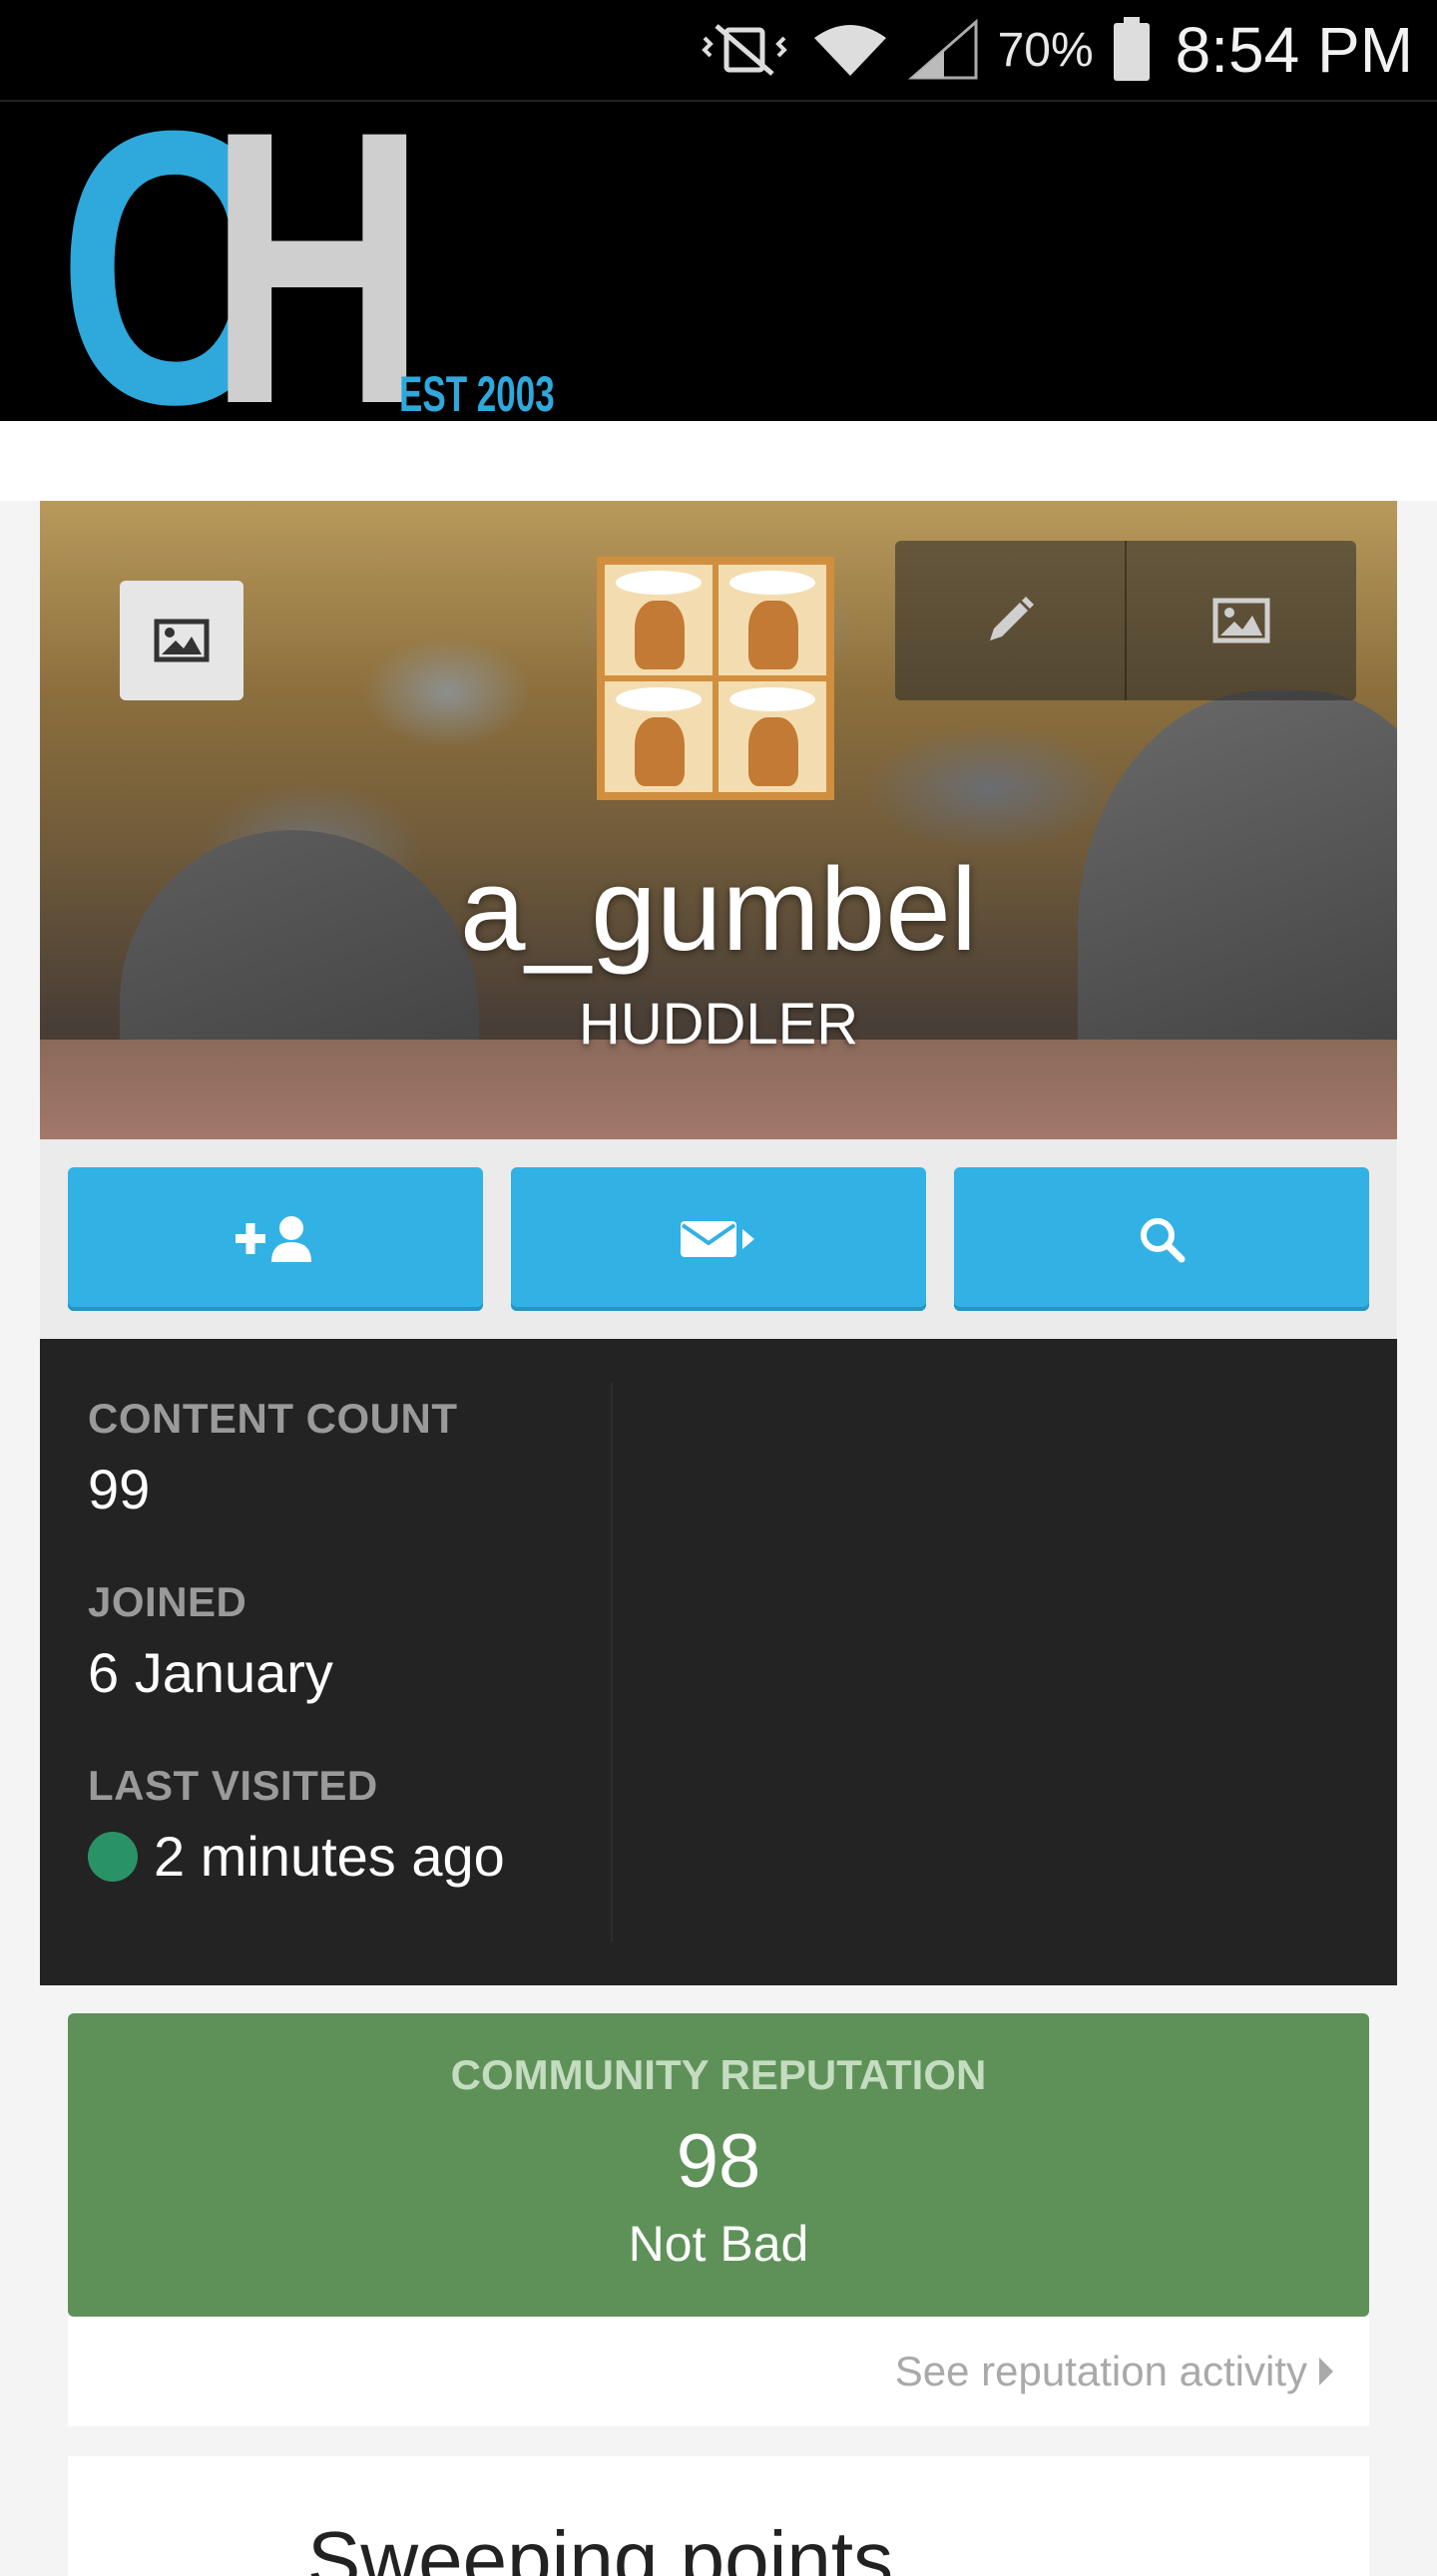 The width and height of the screenshot is (1437, 2576). What do you see at coordinates (612, 1662) in the screenshot?
I see `stats-divider` at bounding box center [612, 1662].